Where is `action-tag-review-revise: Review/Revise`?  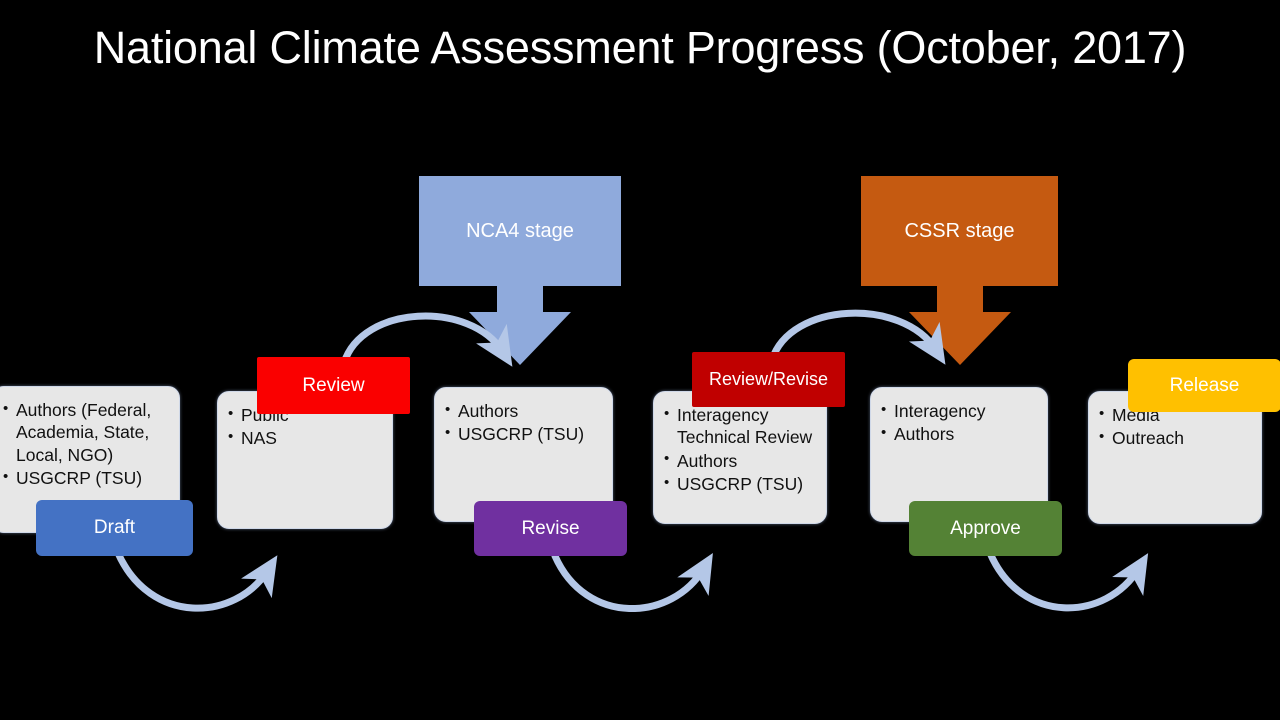
action-tag-review-revise: Review/Revise is located at coordinates (768, 379).